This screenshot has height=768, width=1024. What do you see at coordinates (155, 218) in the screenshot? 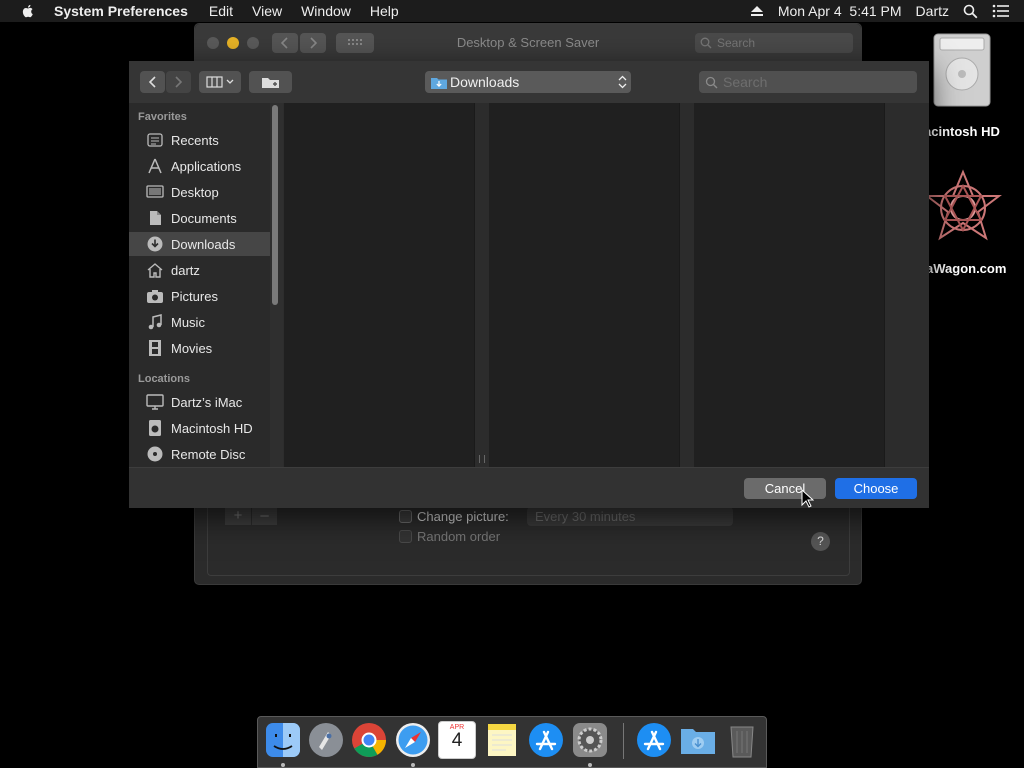
I see `documents-icon` at bounding box center [155, 218].